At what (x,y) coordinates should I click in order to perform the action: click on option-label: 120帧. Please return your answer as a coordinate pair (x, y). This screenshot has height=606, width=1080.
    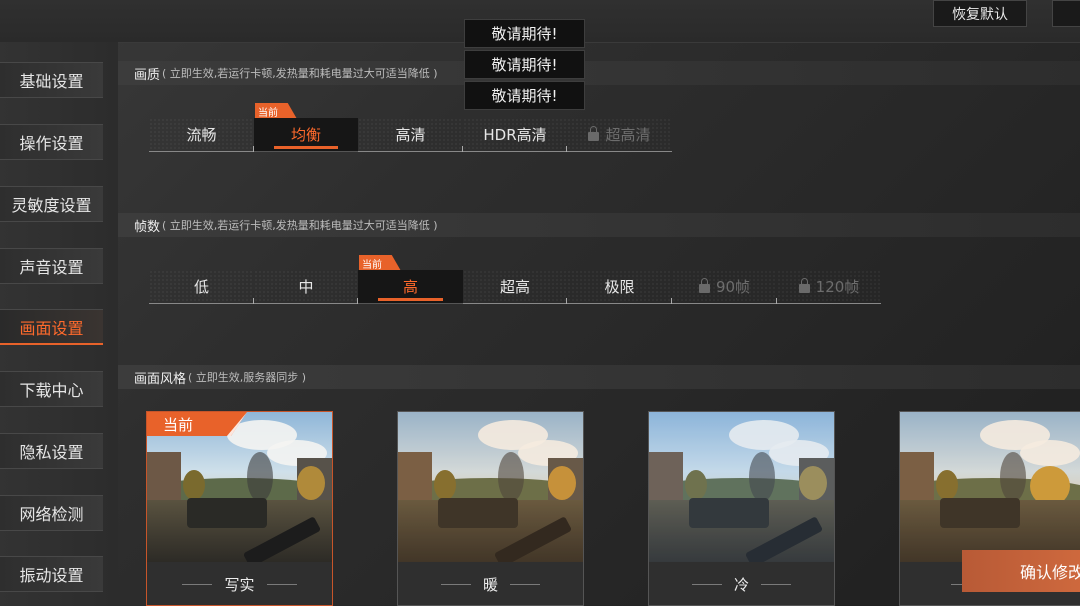
    Looking at the image, I should click on (837, 287).